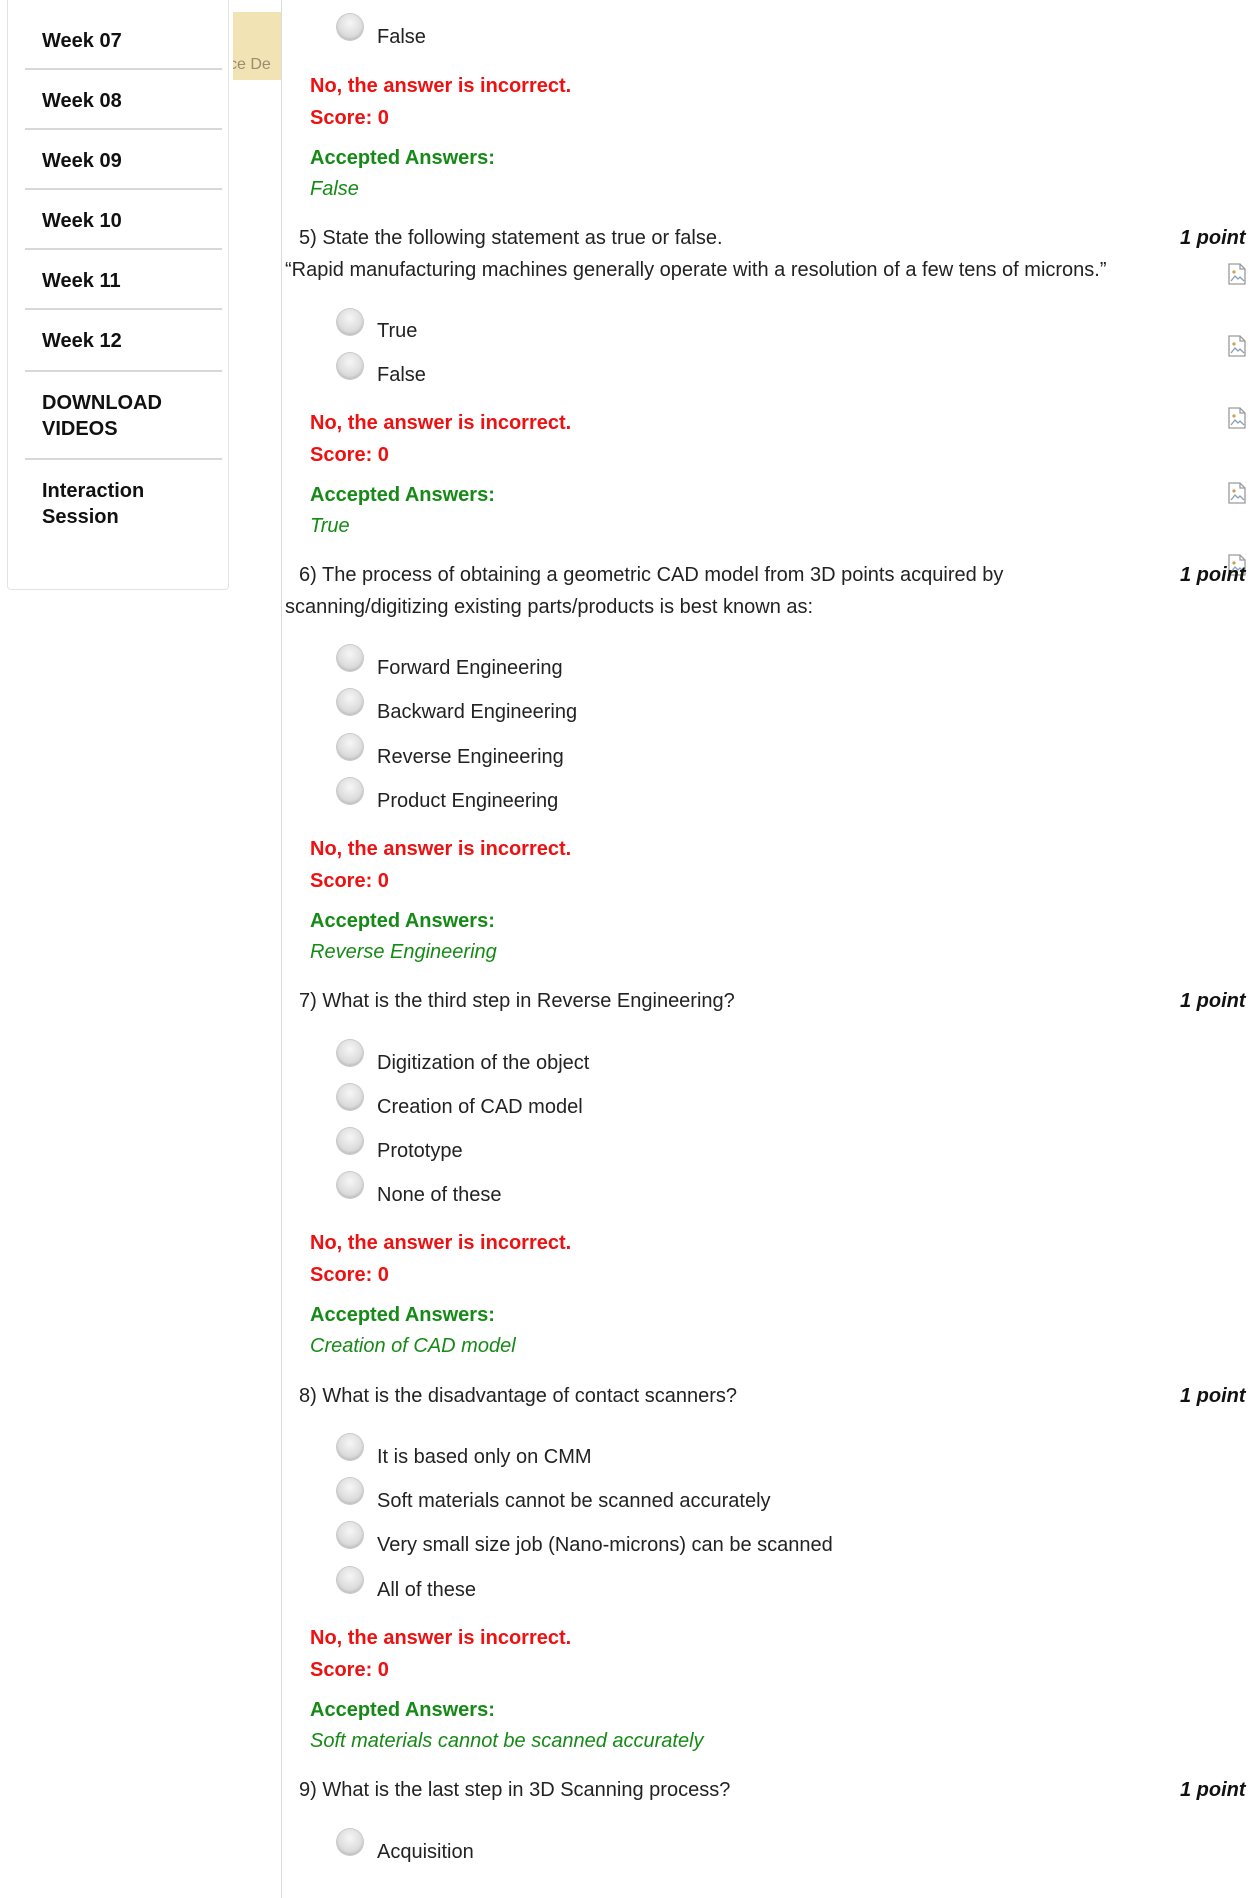 This screenshot has width=1253, height=1898. I want to click on sidebar-item-label: DOWNLOAD, so click(102, 403).